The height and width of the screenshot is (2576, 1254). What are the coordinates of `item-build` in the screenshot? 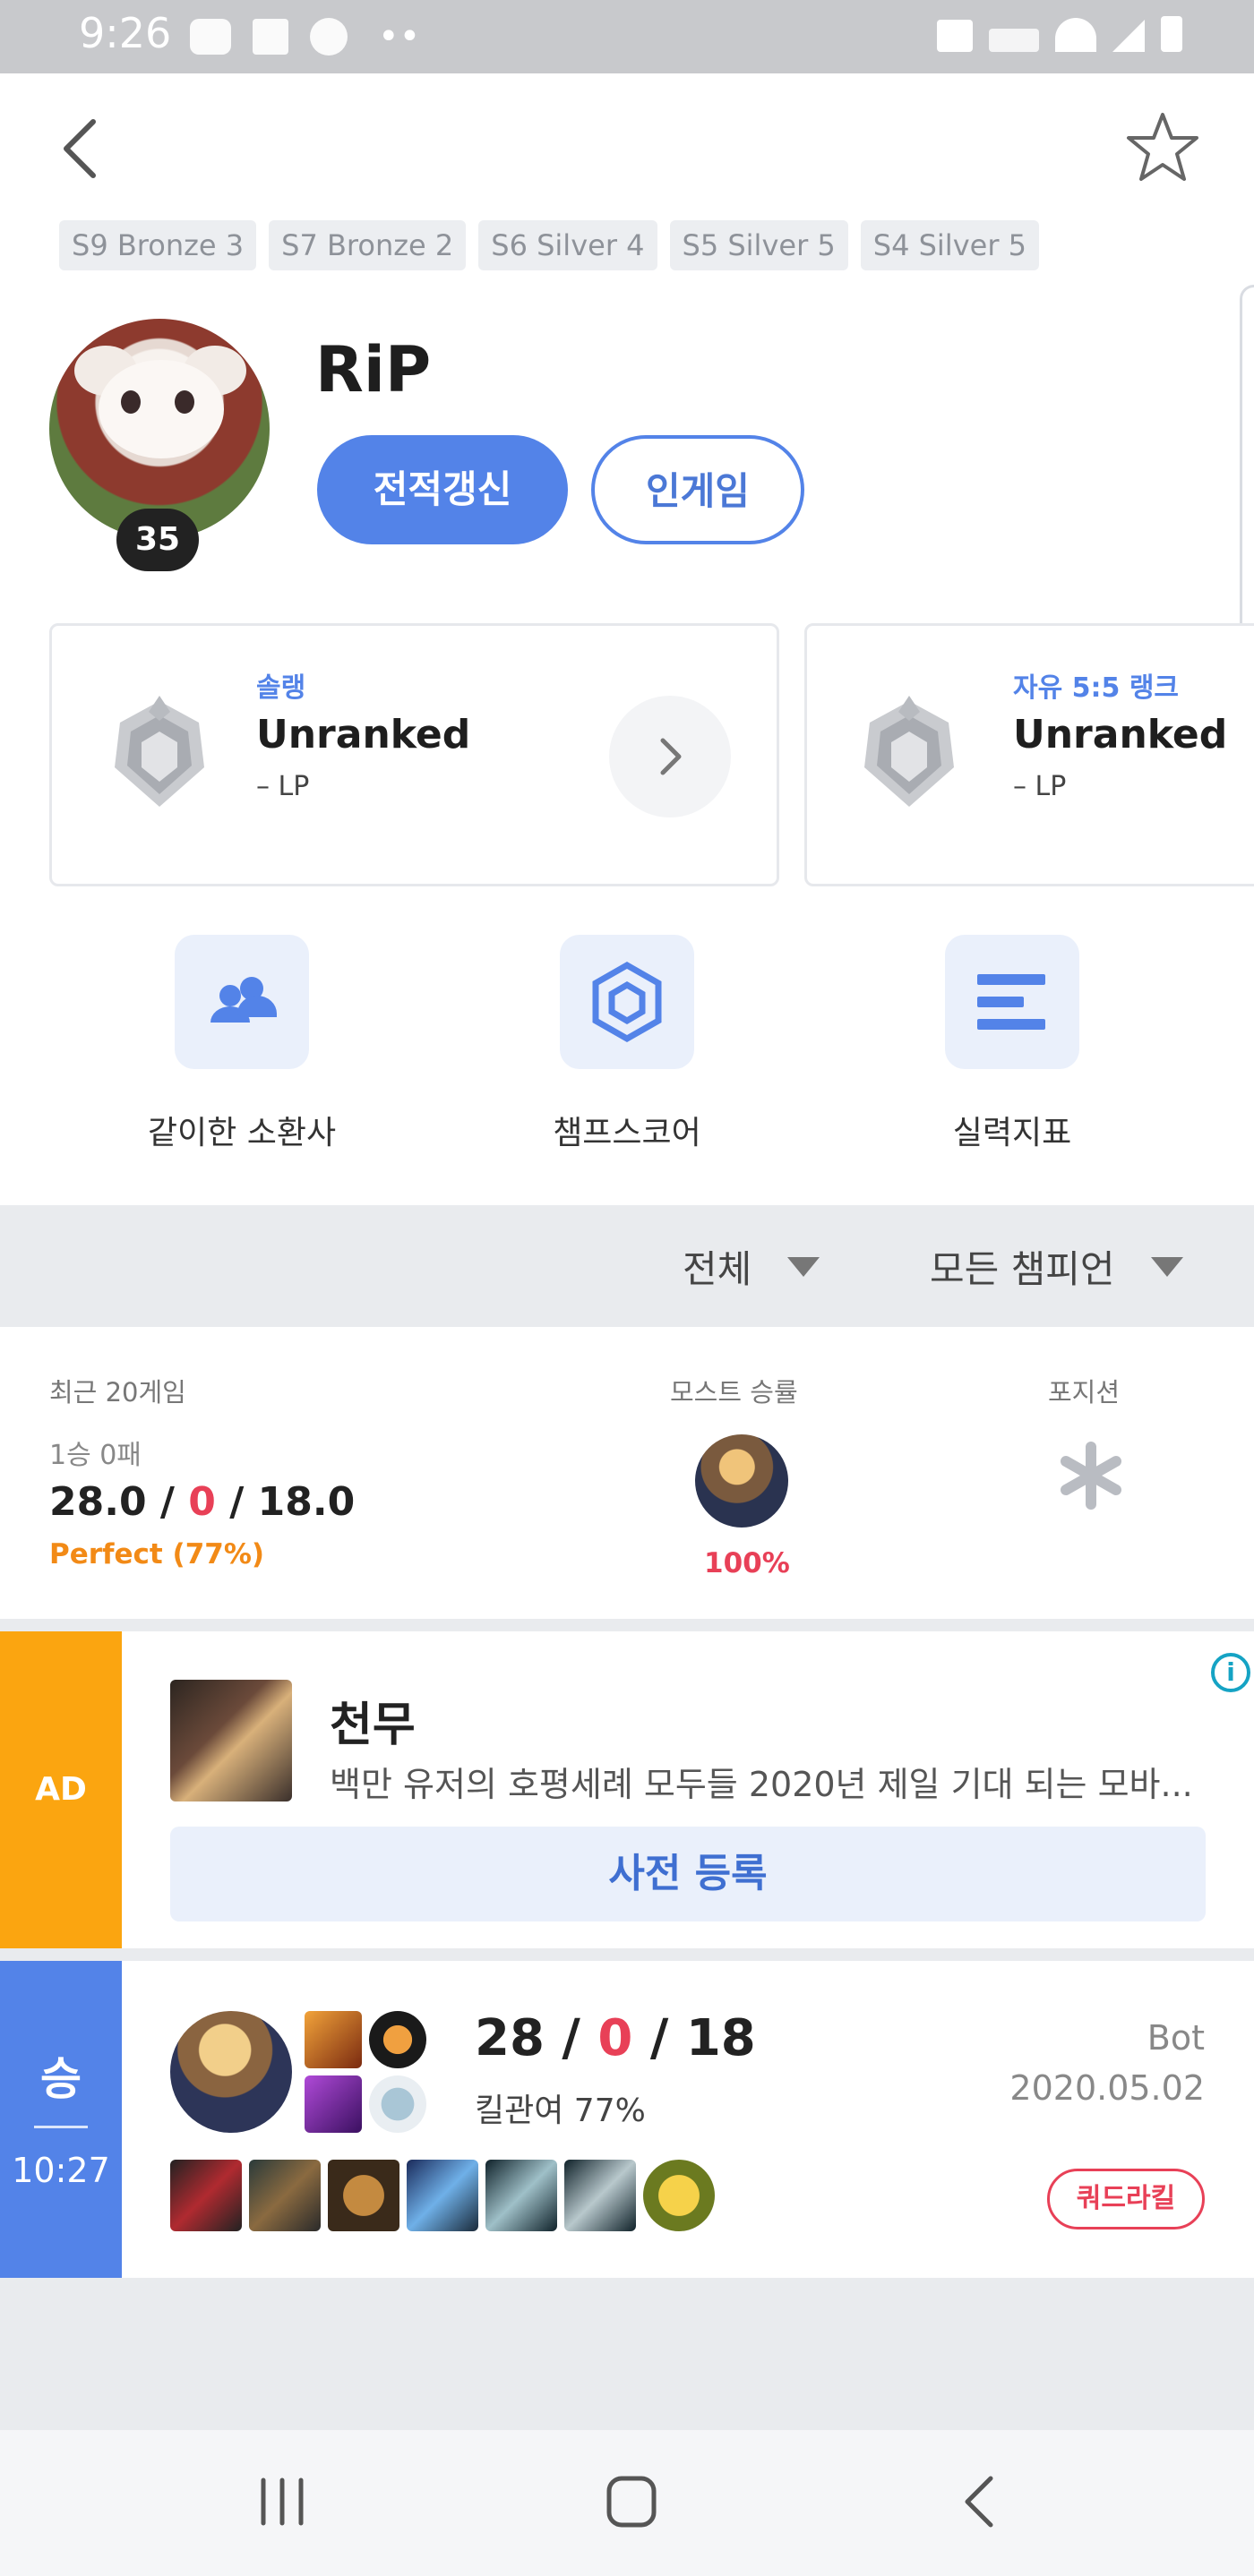 It's located at (442, 2195).